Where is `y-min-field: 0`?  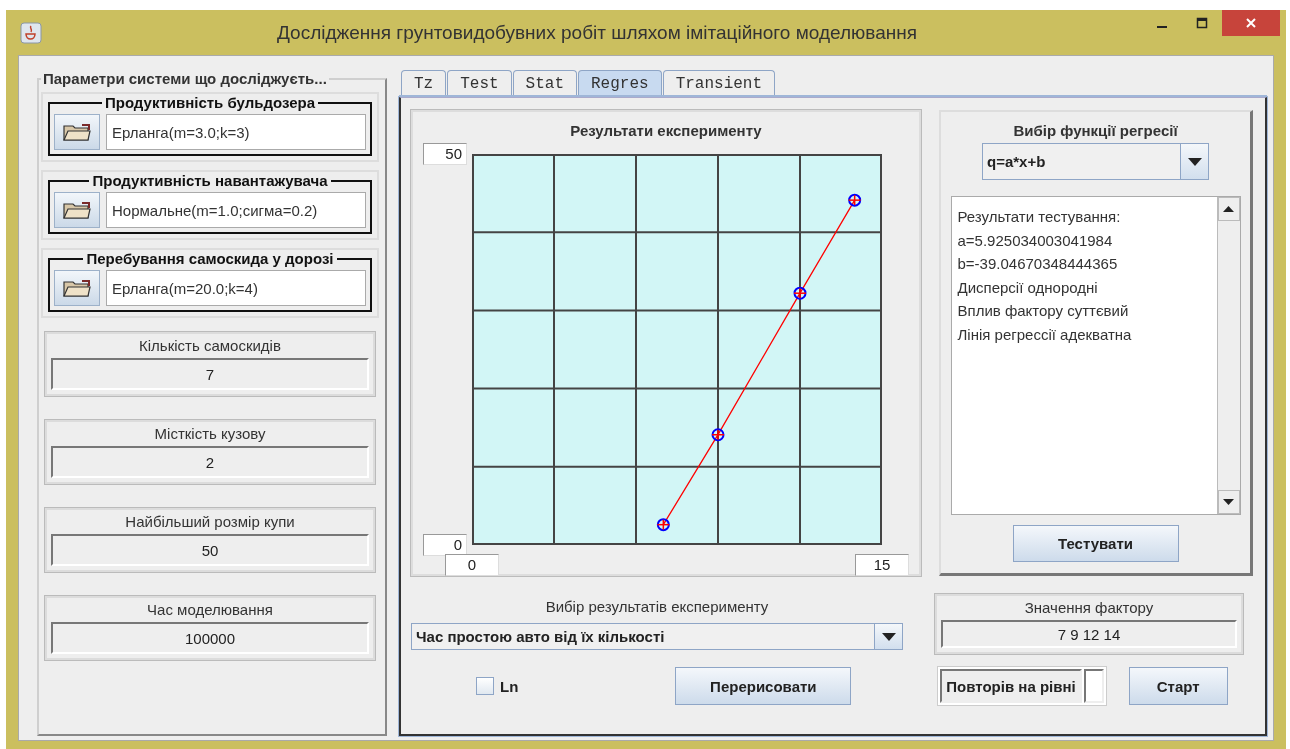
y-min-field: 0 is located at coordinates (445, 545).